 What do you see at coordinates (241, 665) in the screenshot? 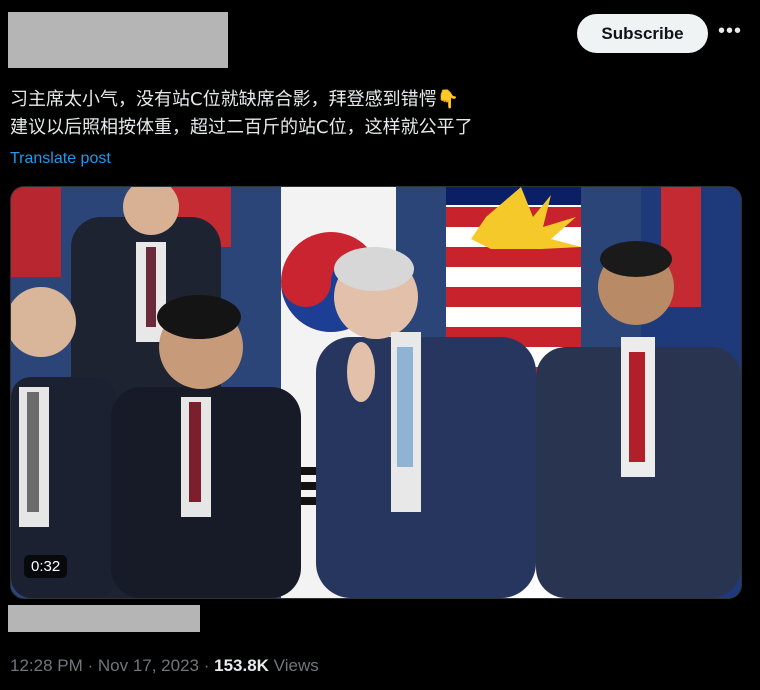
I see `views-count: 153.8K` at bounding box center [241, 665].